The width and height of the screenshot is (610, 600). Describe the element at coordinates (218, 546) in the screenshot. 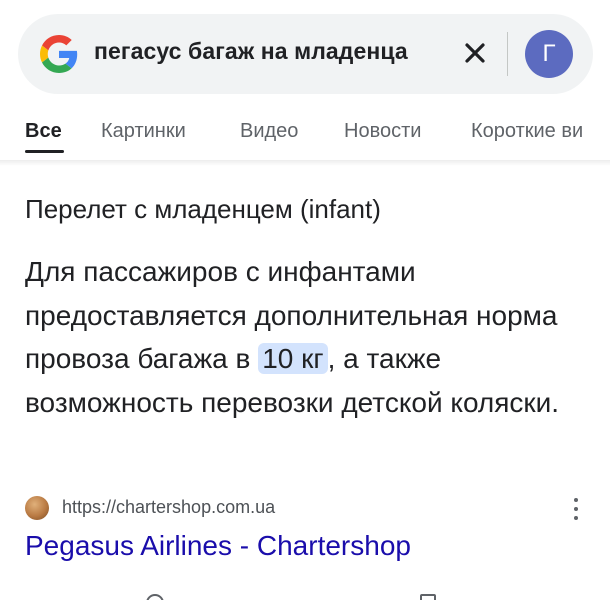

I see `result-title-link: Pegasus Airlines - Chartershop` at that location.